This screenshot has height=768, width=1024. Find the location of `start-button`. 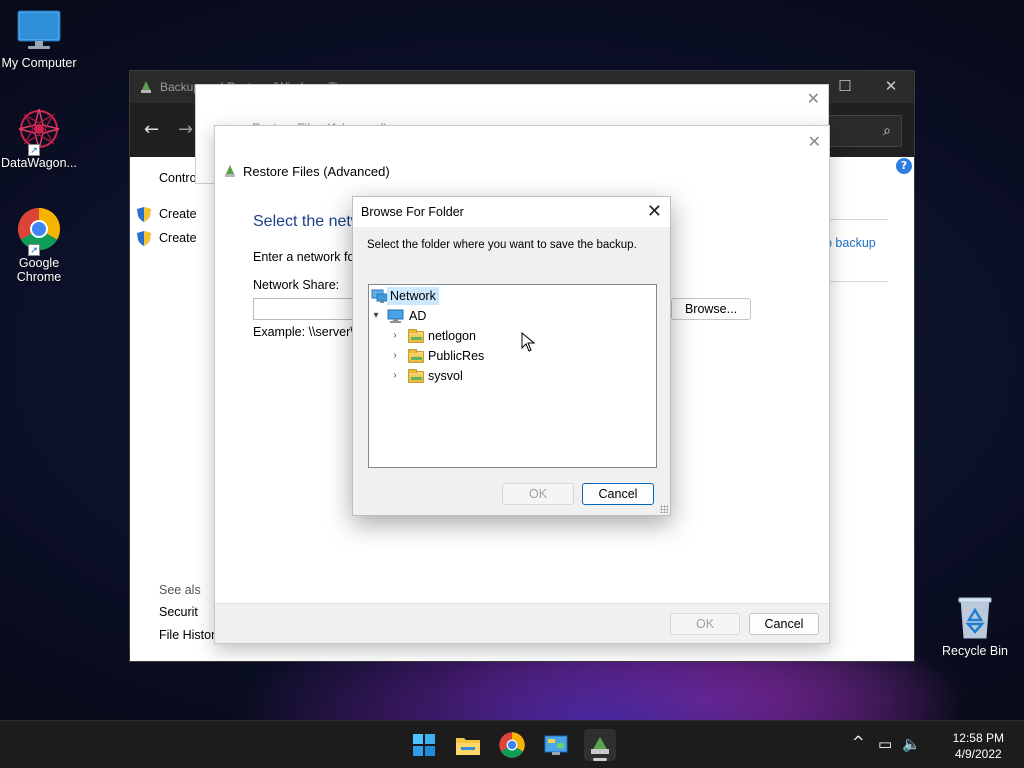

start-button is located at coordinates (424, 745).